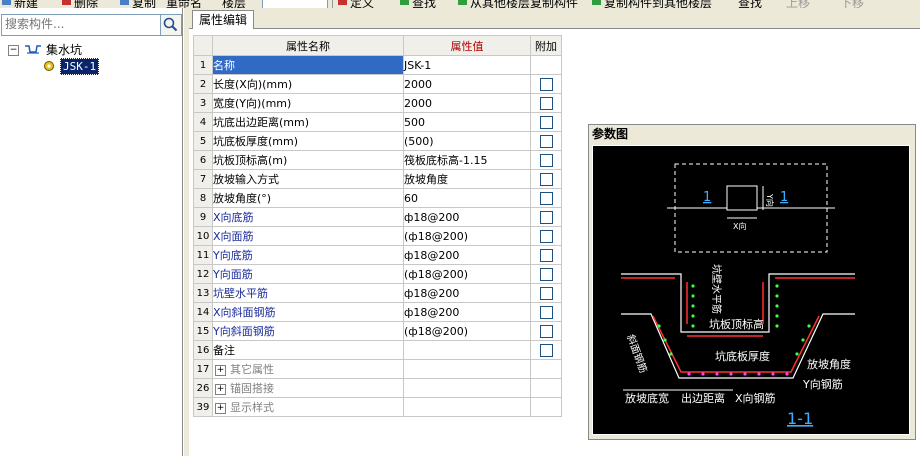  Describe the element at coordinates (467, 65) in the screenshot. I see `row-value: JSK-1` at that location.